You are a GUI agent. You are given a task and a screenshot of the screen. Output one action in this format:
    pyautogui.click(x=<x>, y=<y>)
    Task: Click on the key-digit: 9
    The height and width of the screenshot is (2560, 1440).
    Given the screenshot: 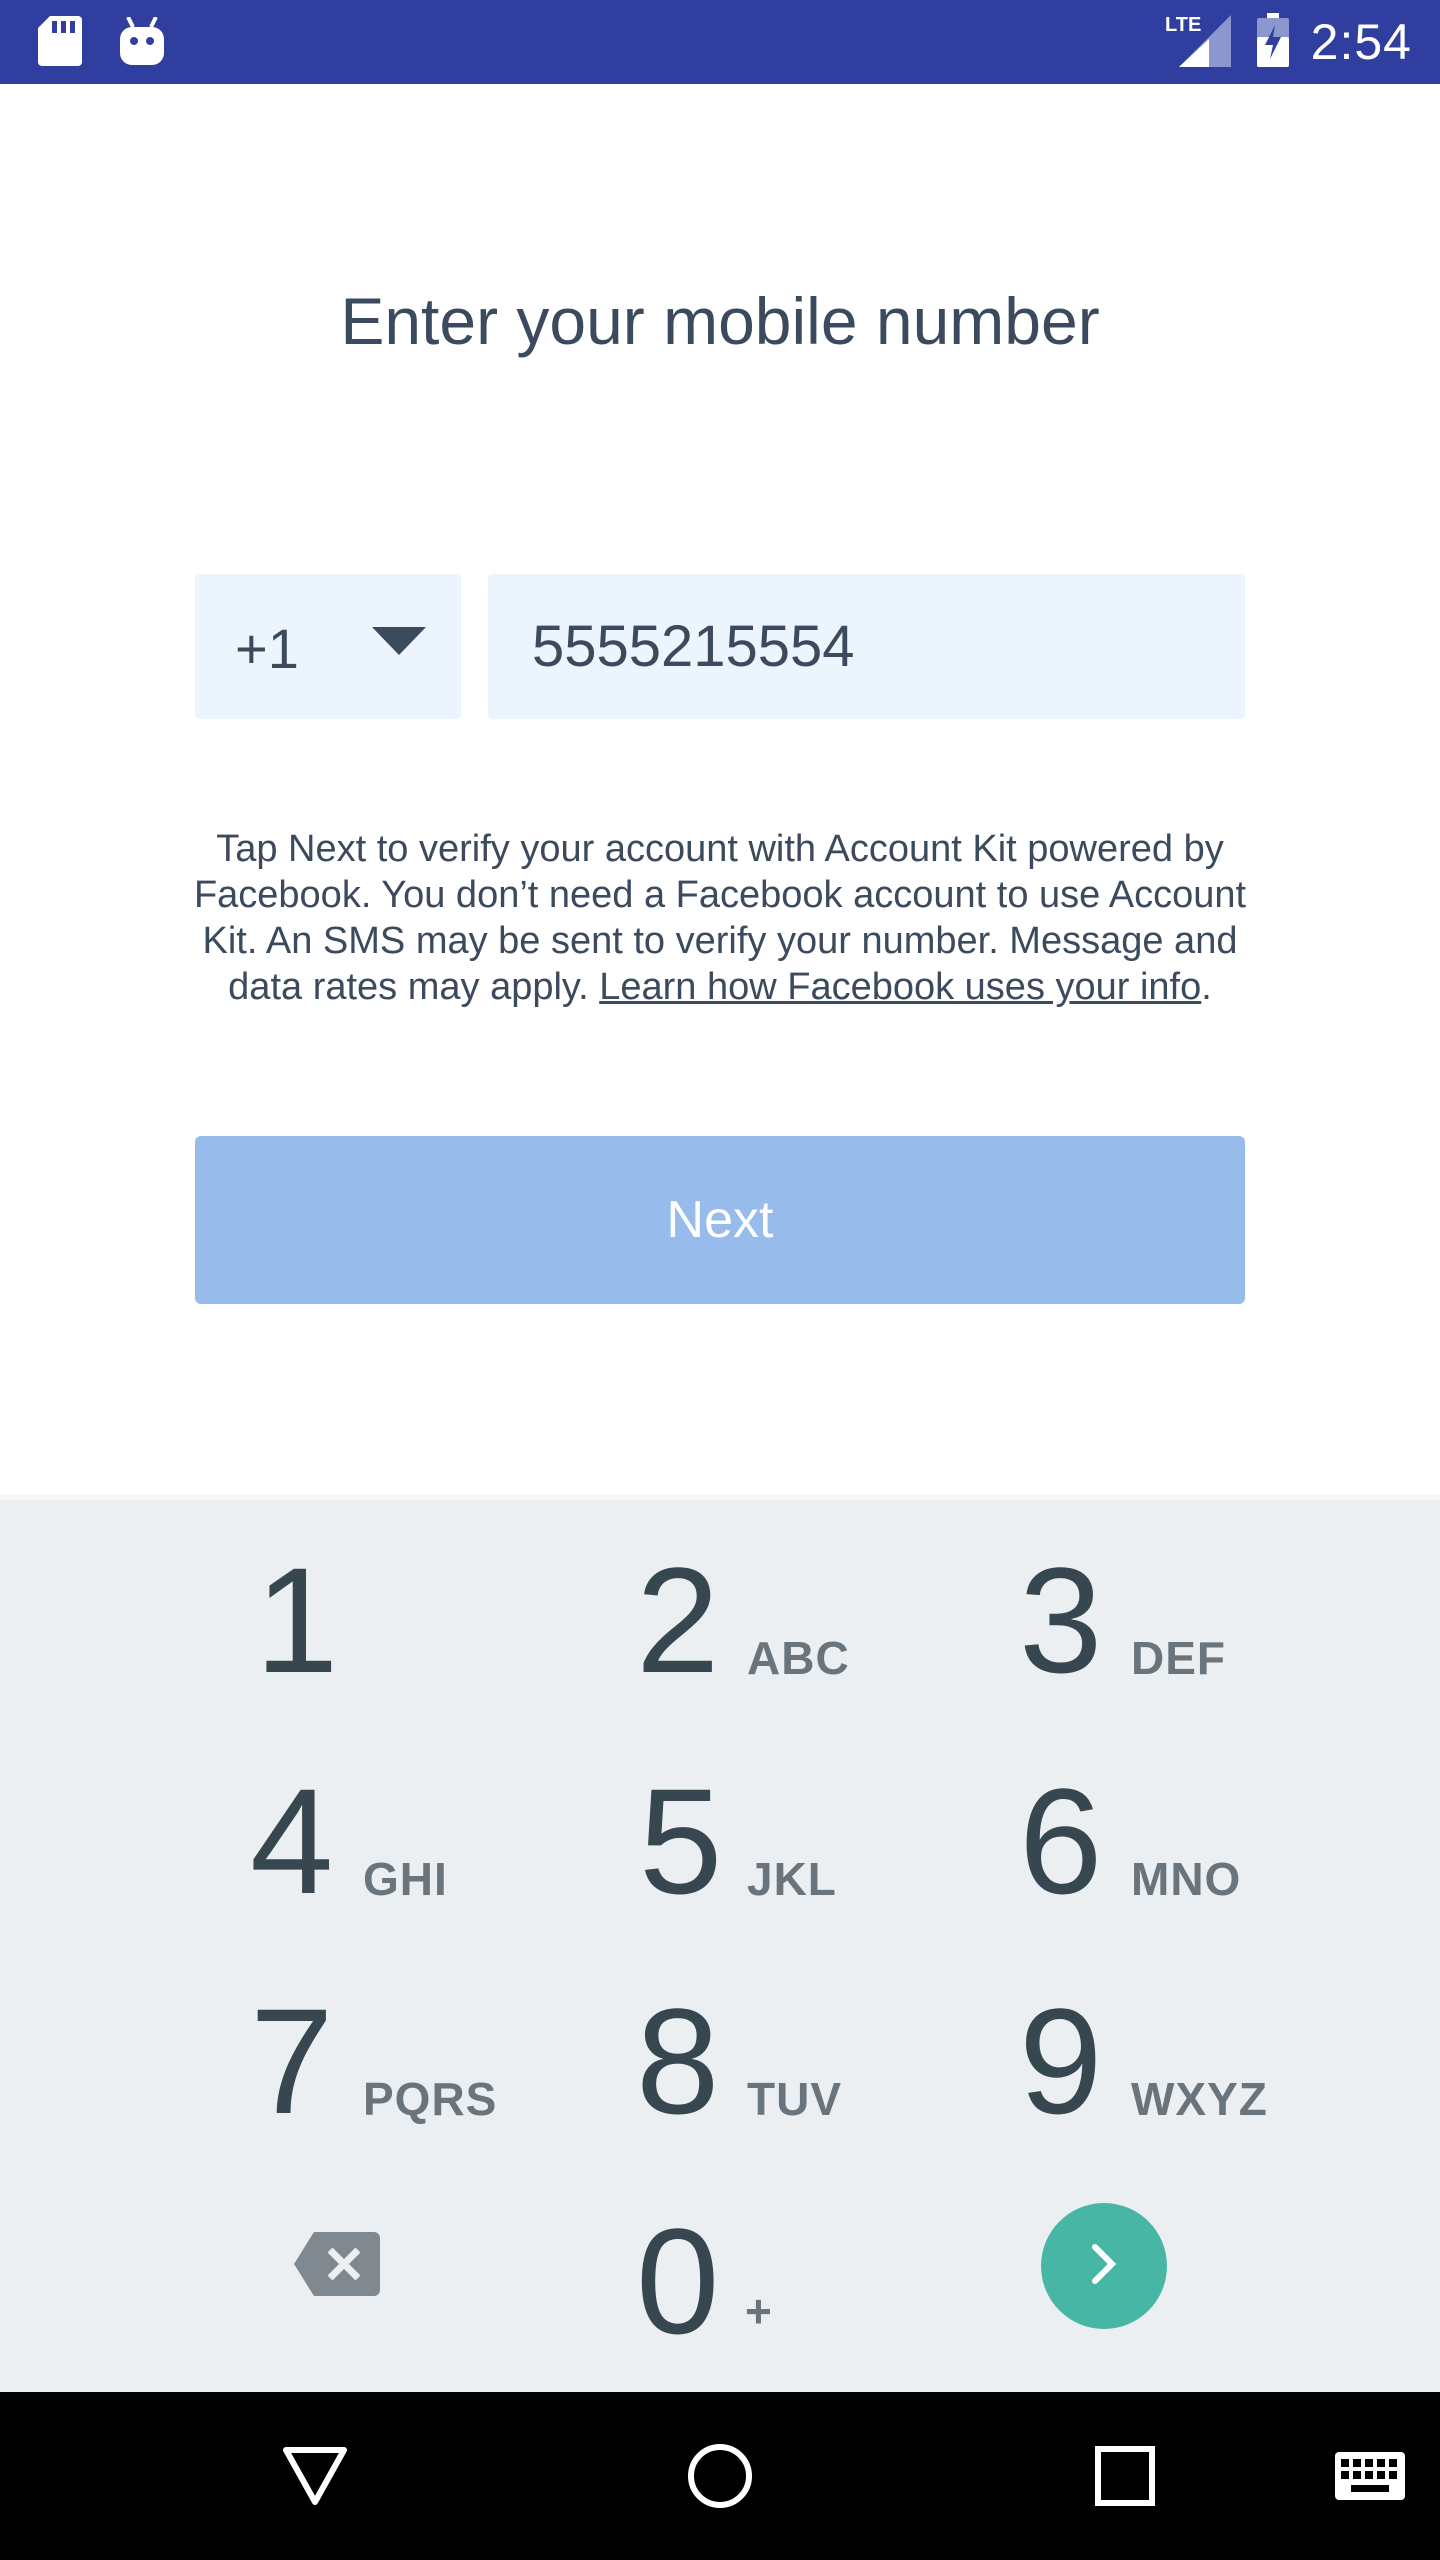 What is the action you would take?
    pyautogui.click(x=1061, y=2061)
    